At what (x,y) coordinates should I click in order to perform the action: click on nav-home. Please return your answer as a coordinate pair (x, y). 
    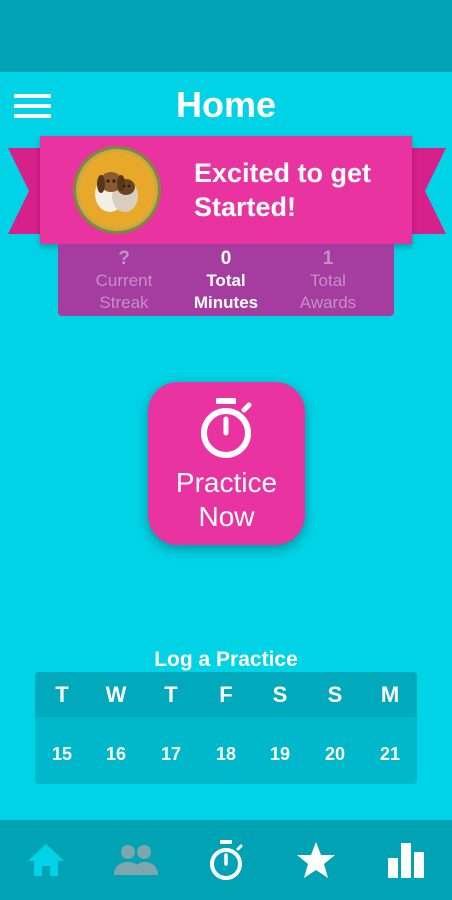
    Looking at the image, I should click on (46, 860).